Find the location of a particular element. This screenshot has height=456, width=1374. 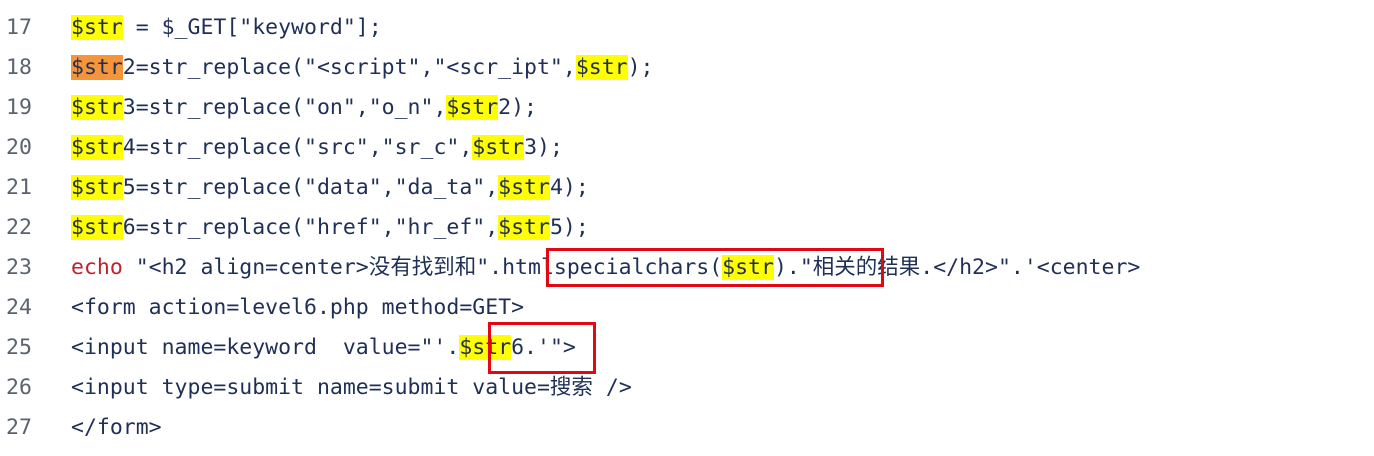

keyword-token: echo is located at coordinates (97, 267).